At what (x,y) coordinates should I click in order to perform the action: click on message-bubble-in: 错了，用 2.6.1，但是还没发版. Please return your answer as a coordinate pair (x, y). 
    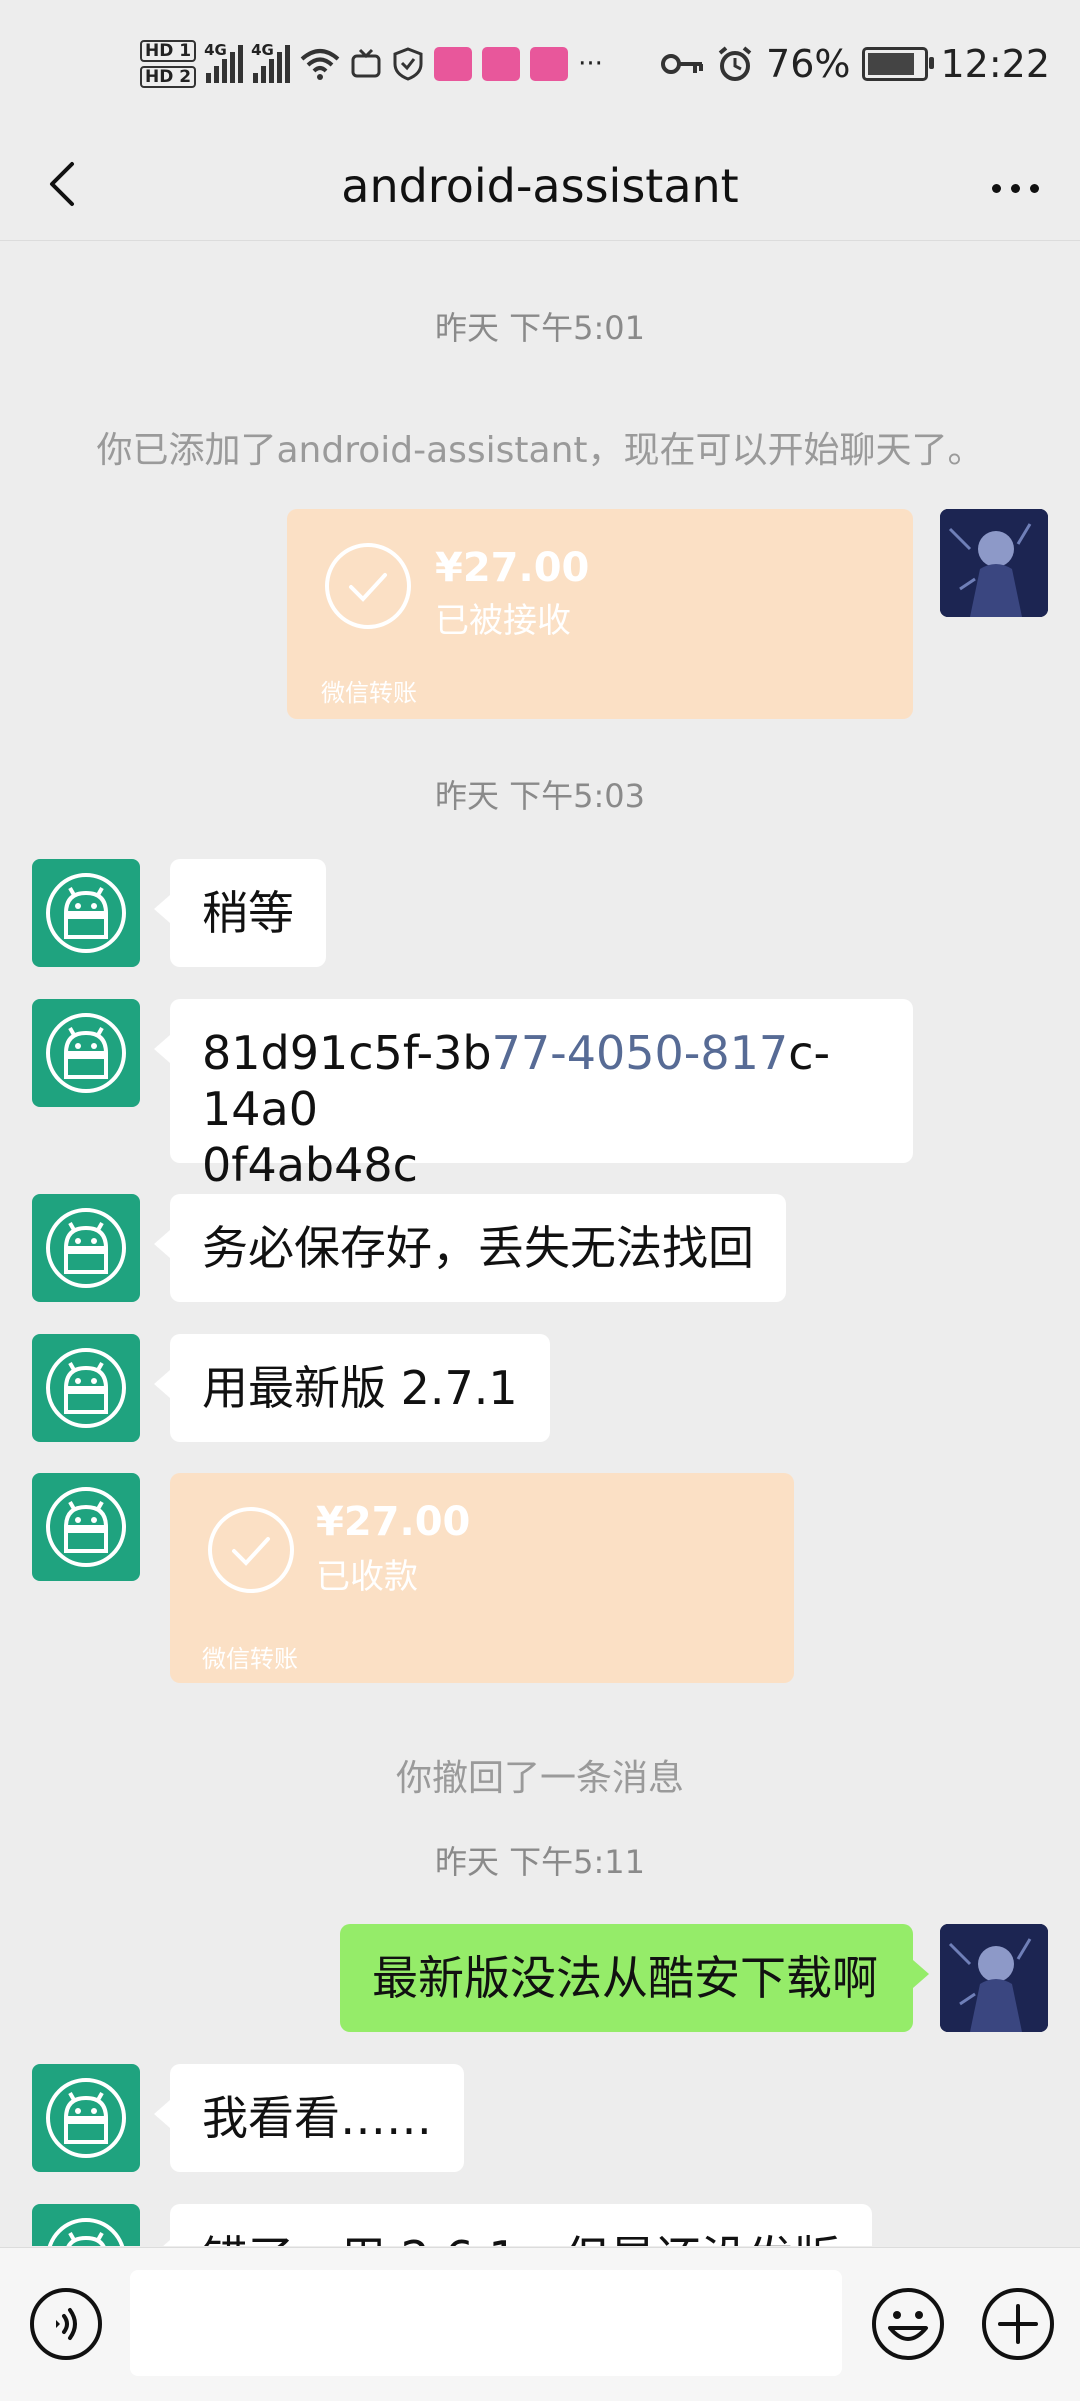
    Looking at the image, I should click on (513, 2225).